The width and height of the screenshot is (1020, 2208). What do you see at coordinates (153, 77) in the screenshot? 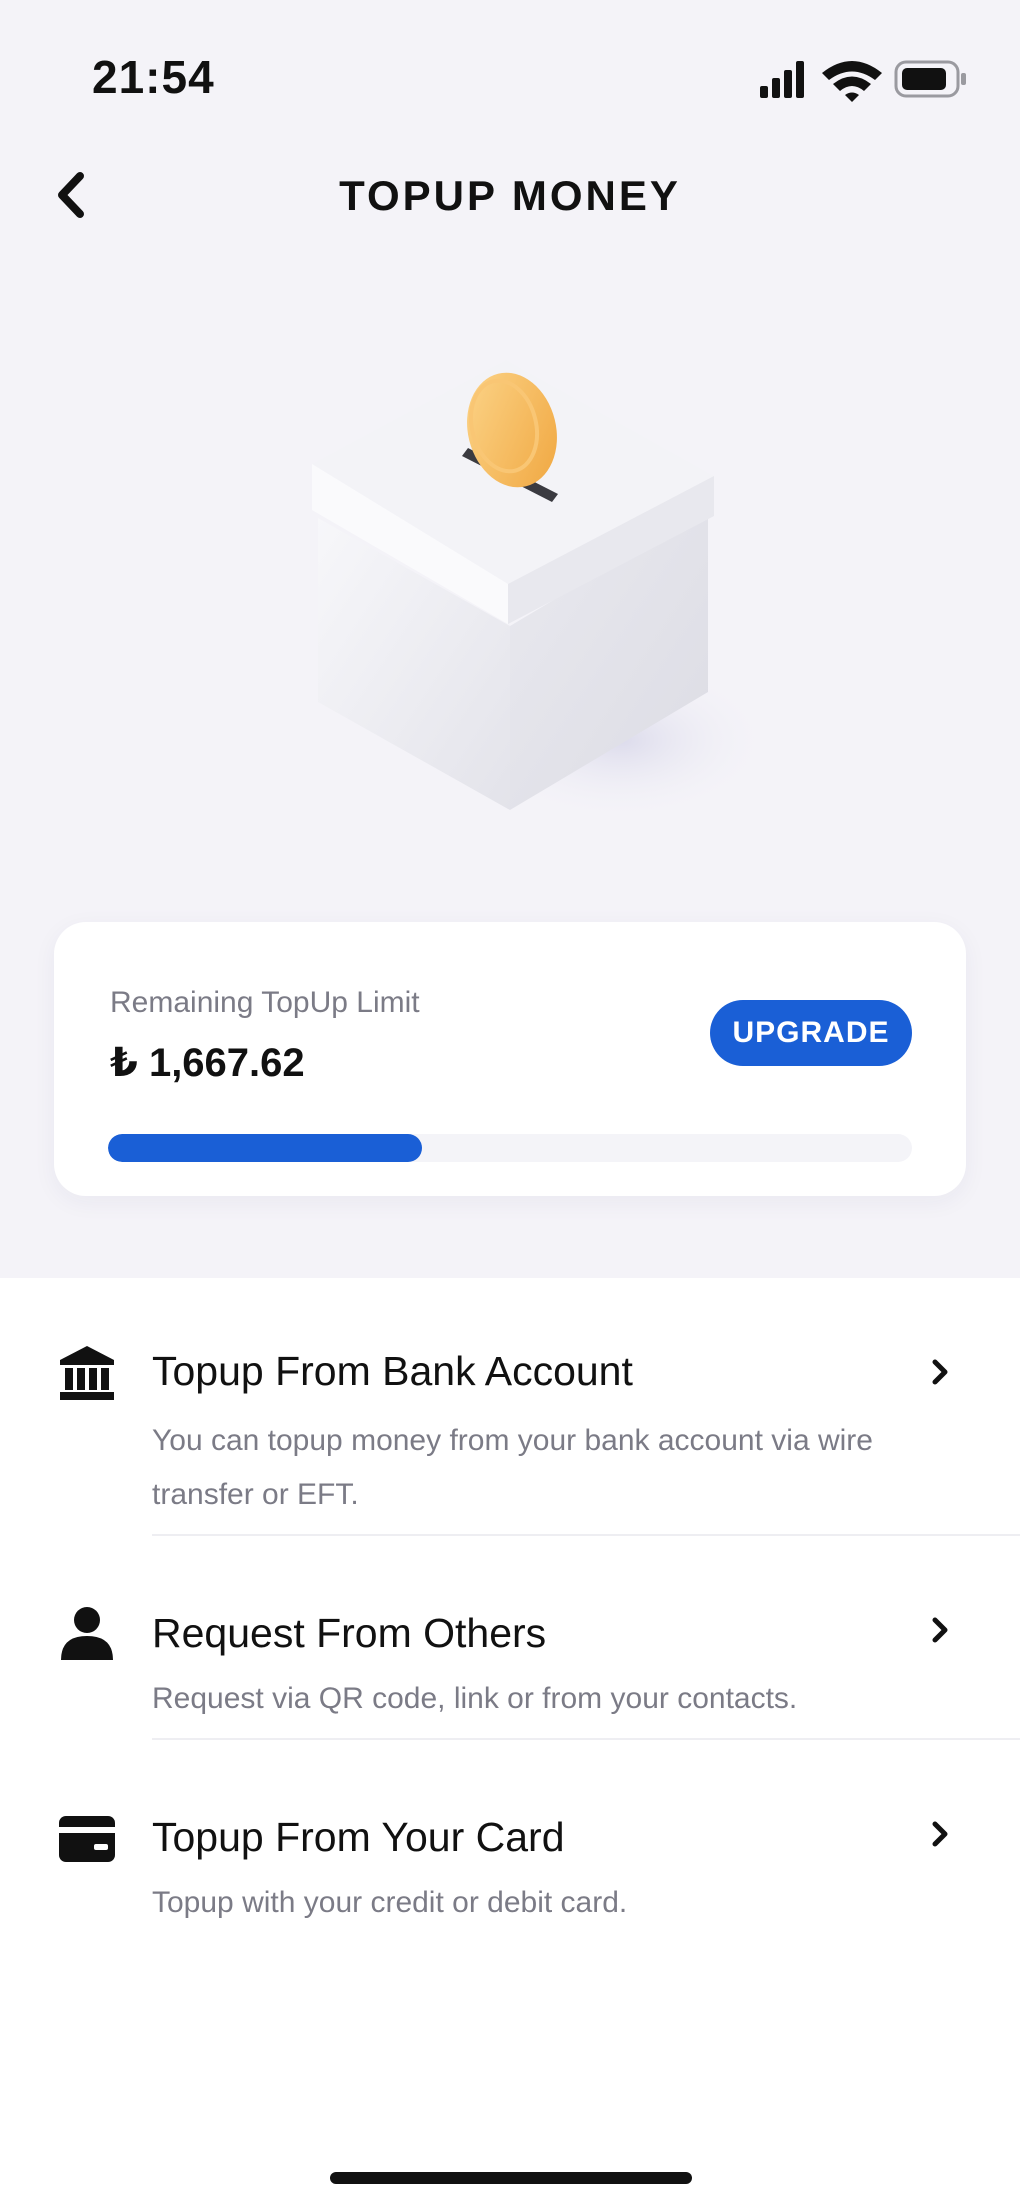
I see `status-time: 21:54` at bounding box center [153, 77].